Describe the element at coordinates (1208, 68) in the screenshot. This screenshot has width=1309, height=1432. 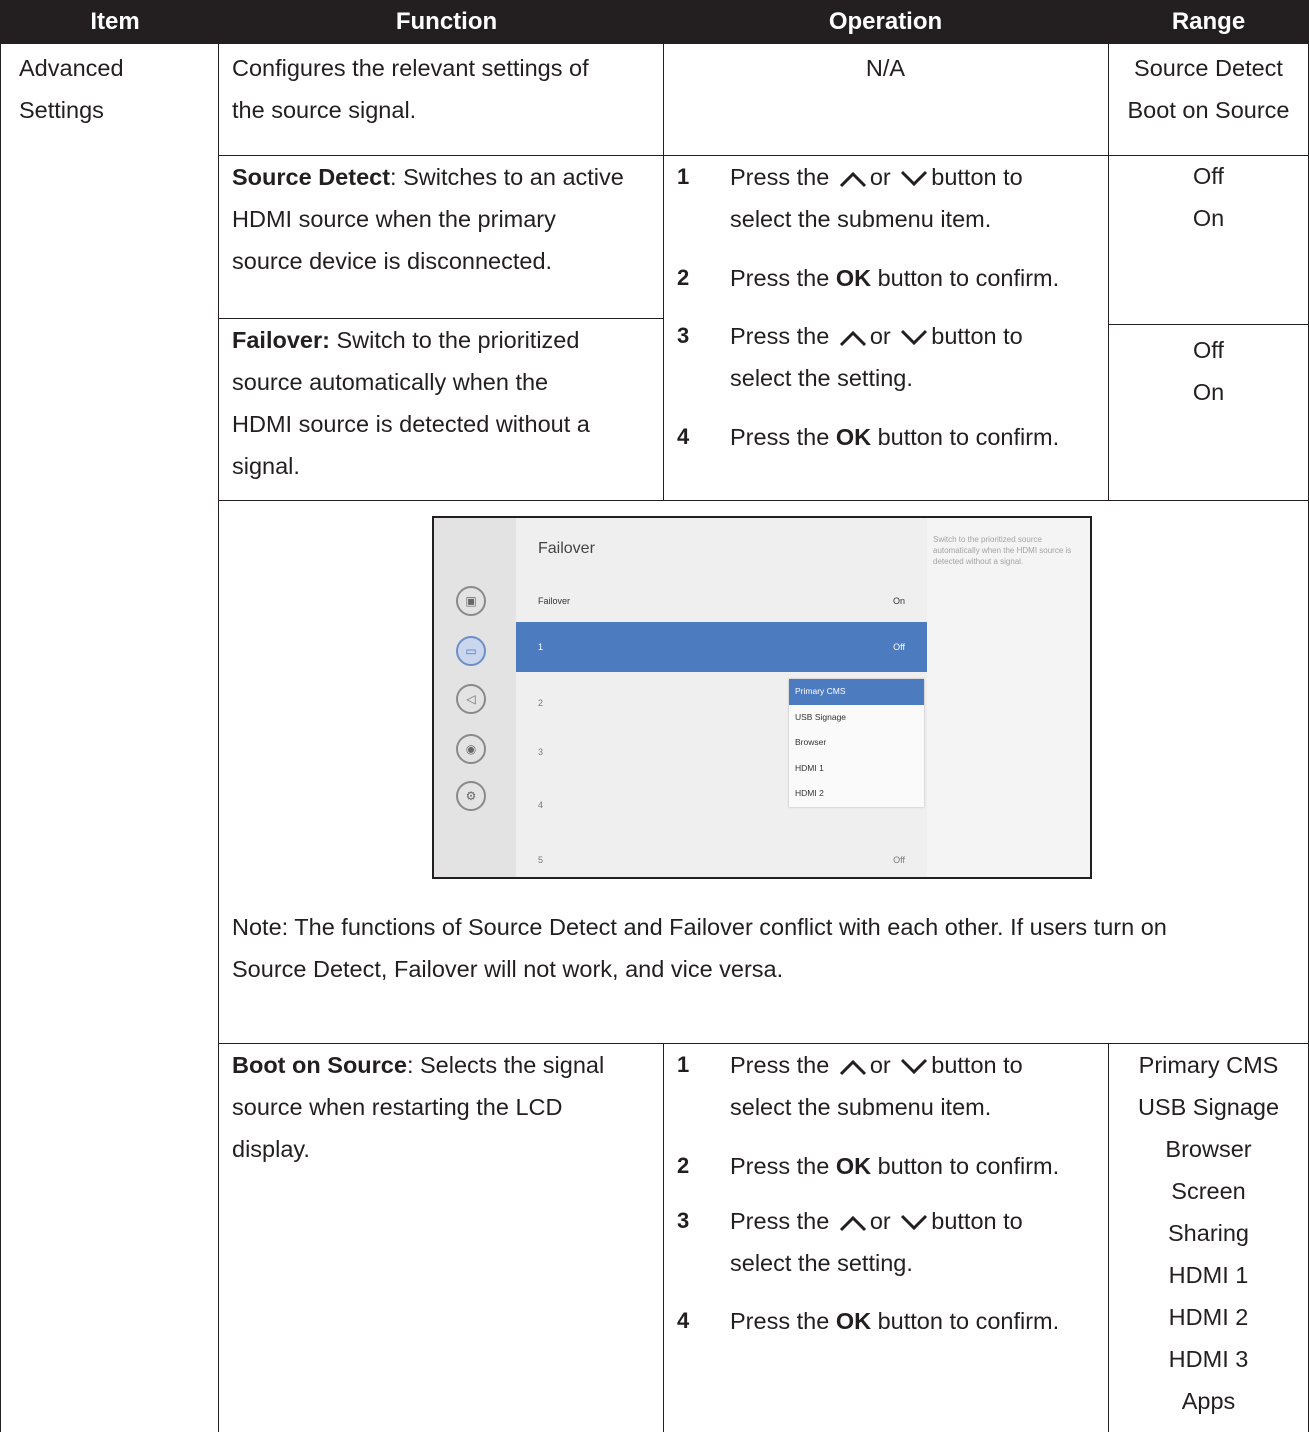
I see `range-value: Source Detect` at that location.